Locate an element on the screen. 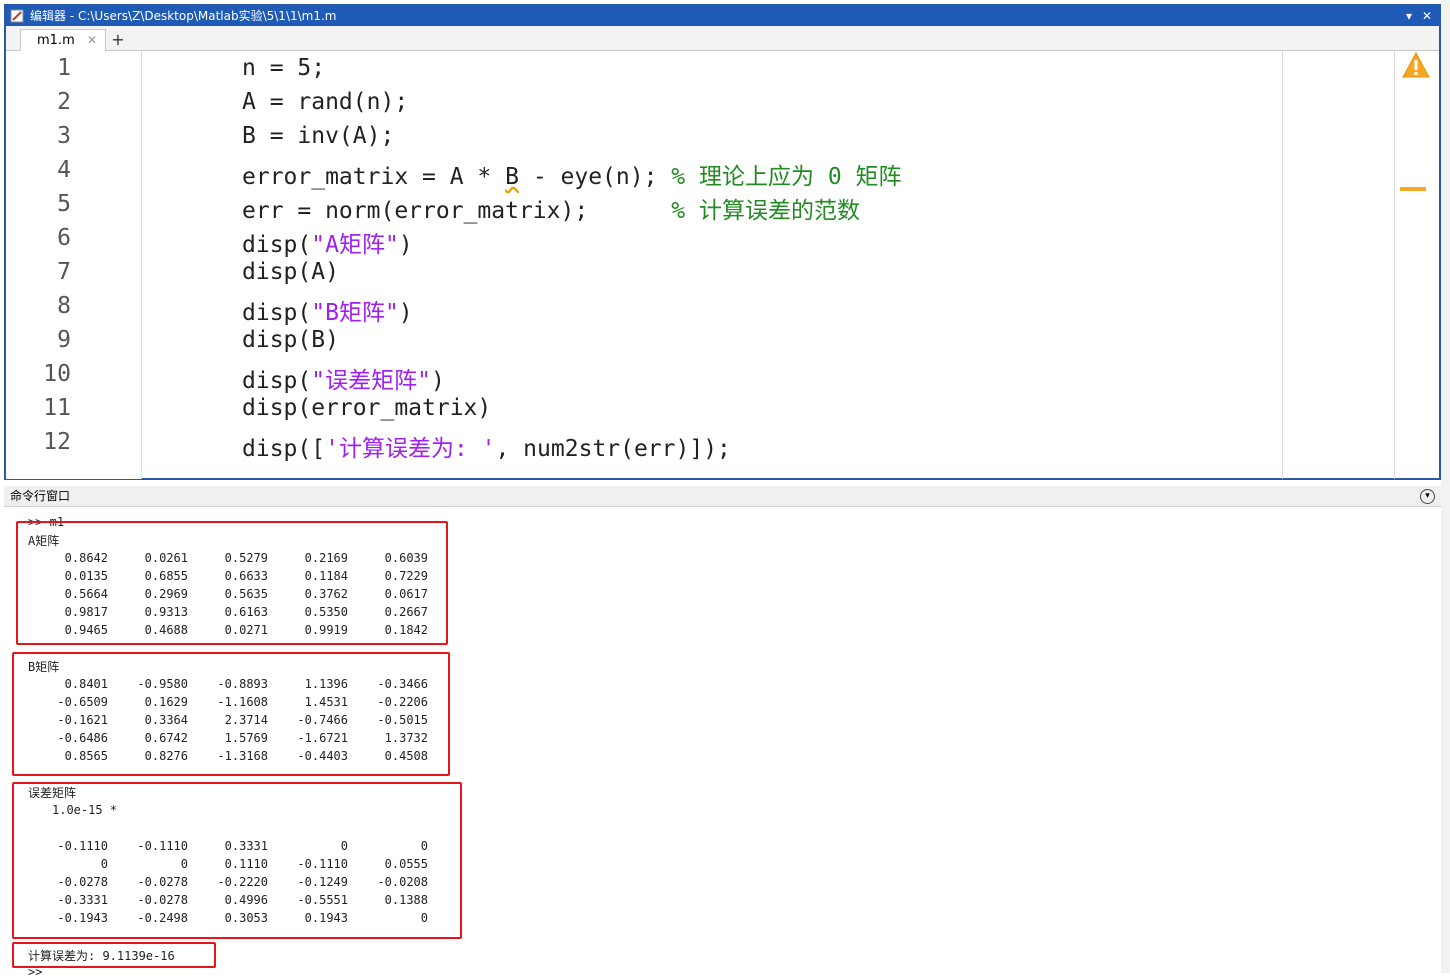 The image size is (1450, 979). matrix-cell: -0.4403 is located at coordinates (322, 756).